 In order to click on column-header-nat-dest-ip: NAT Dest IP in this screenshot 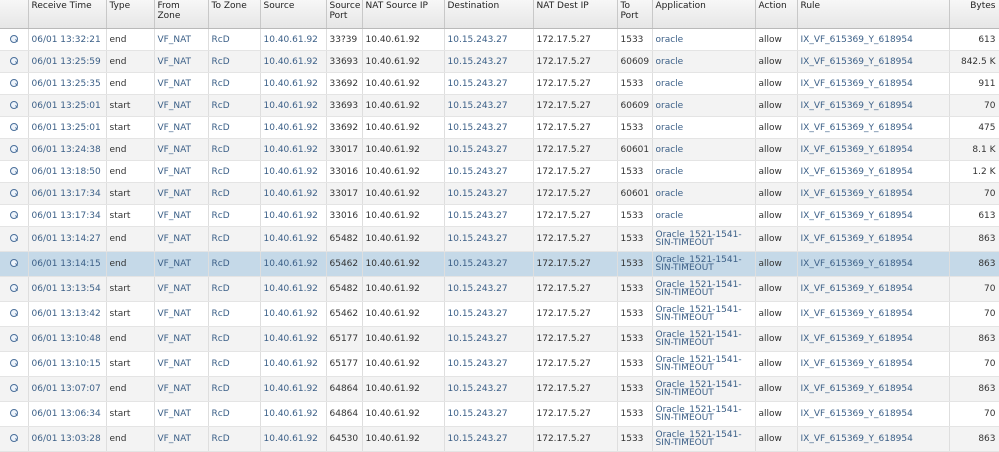, I will do `click(575, 14)`.